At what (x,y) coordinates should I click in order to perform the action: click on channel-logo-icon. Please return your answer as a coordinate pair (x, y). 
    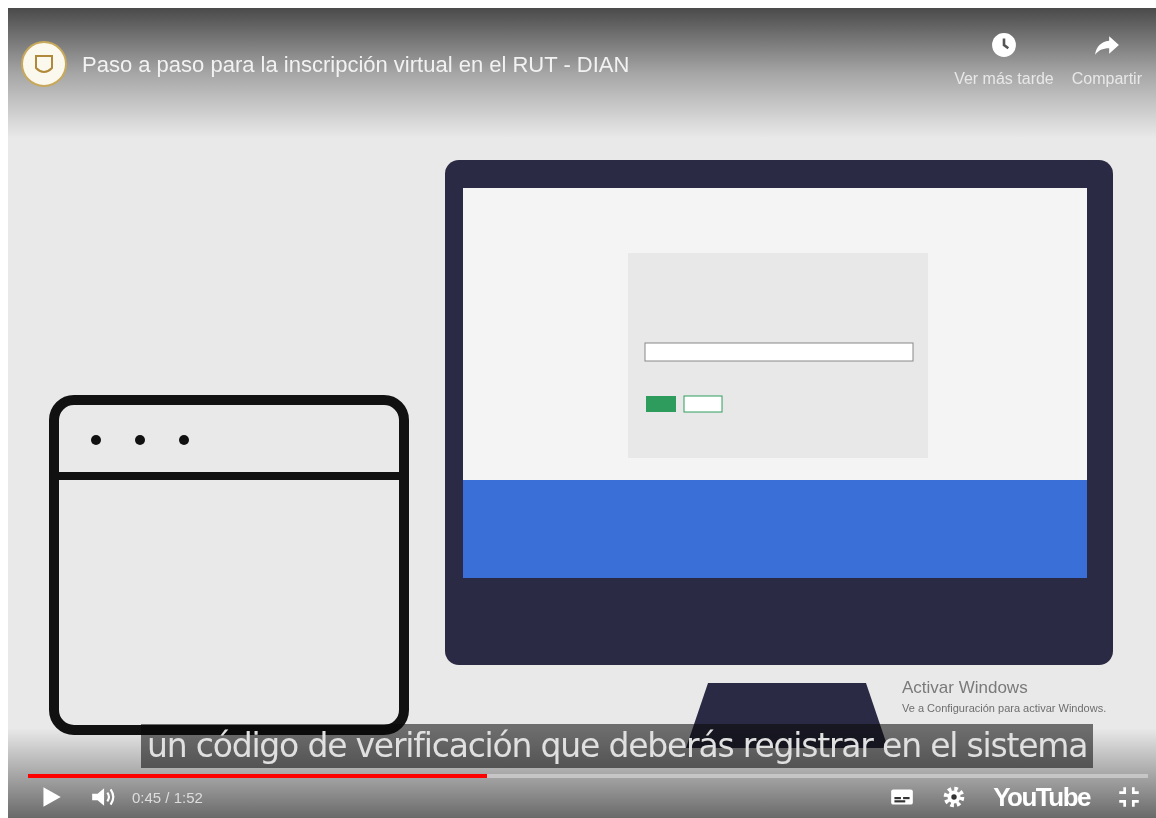
    Looking at the image, I should click on (44, 64).